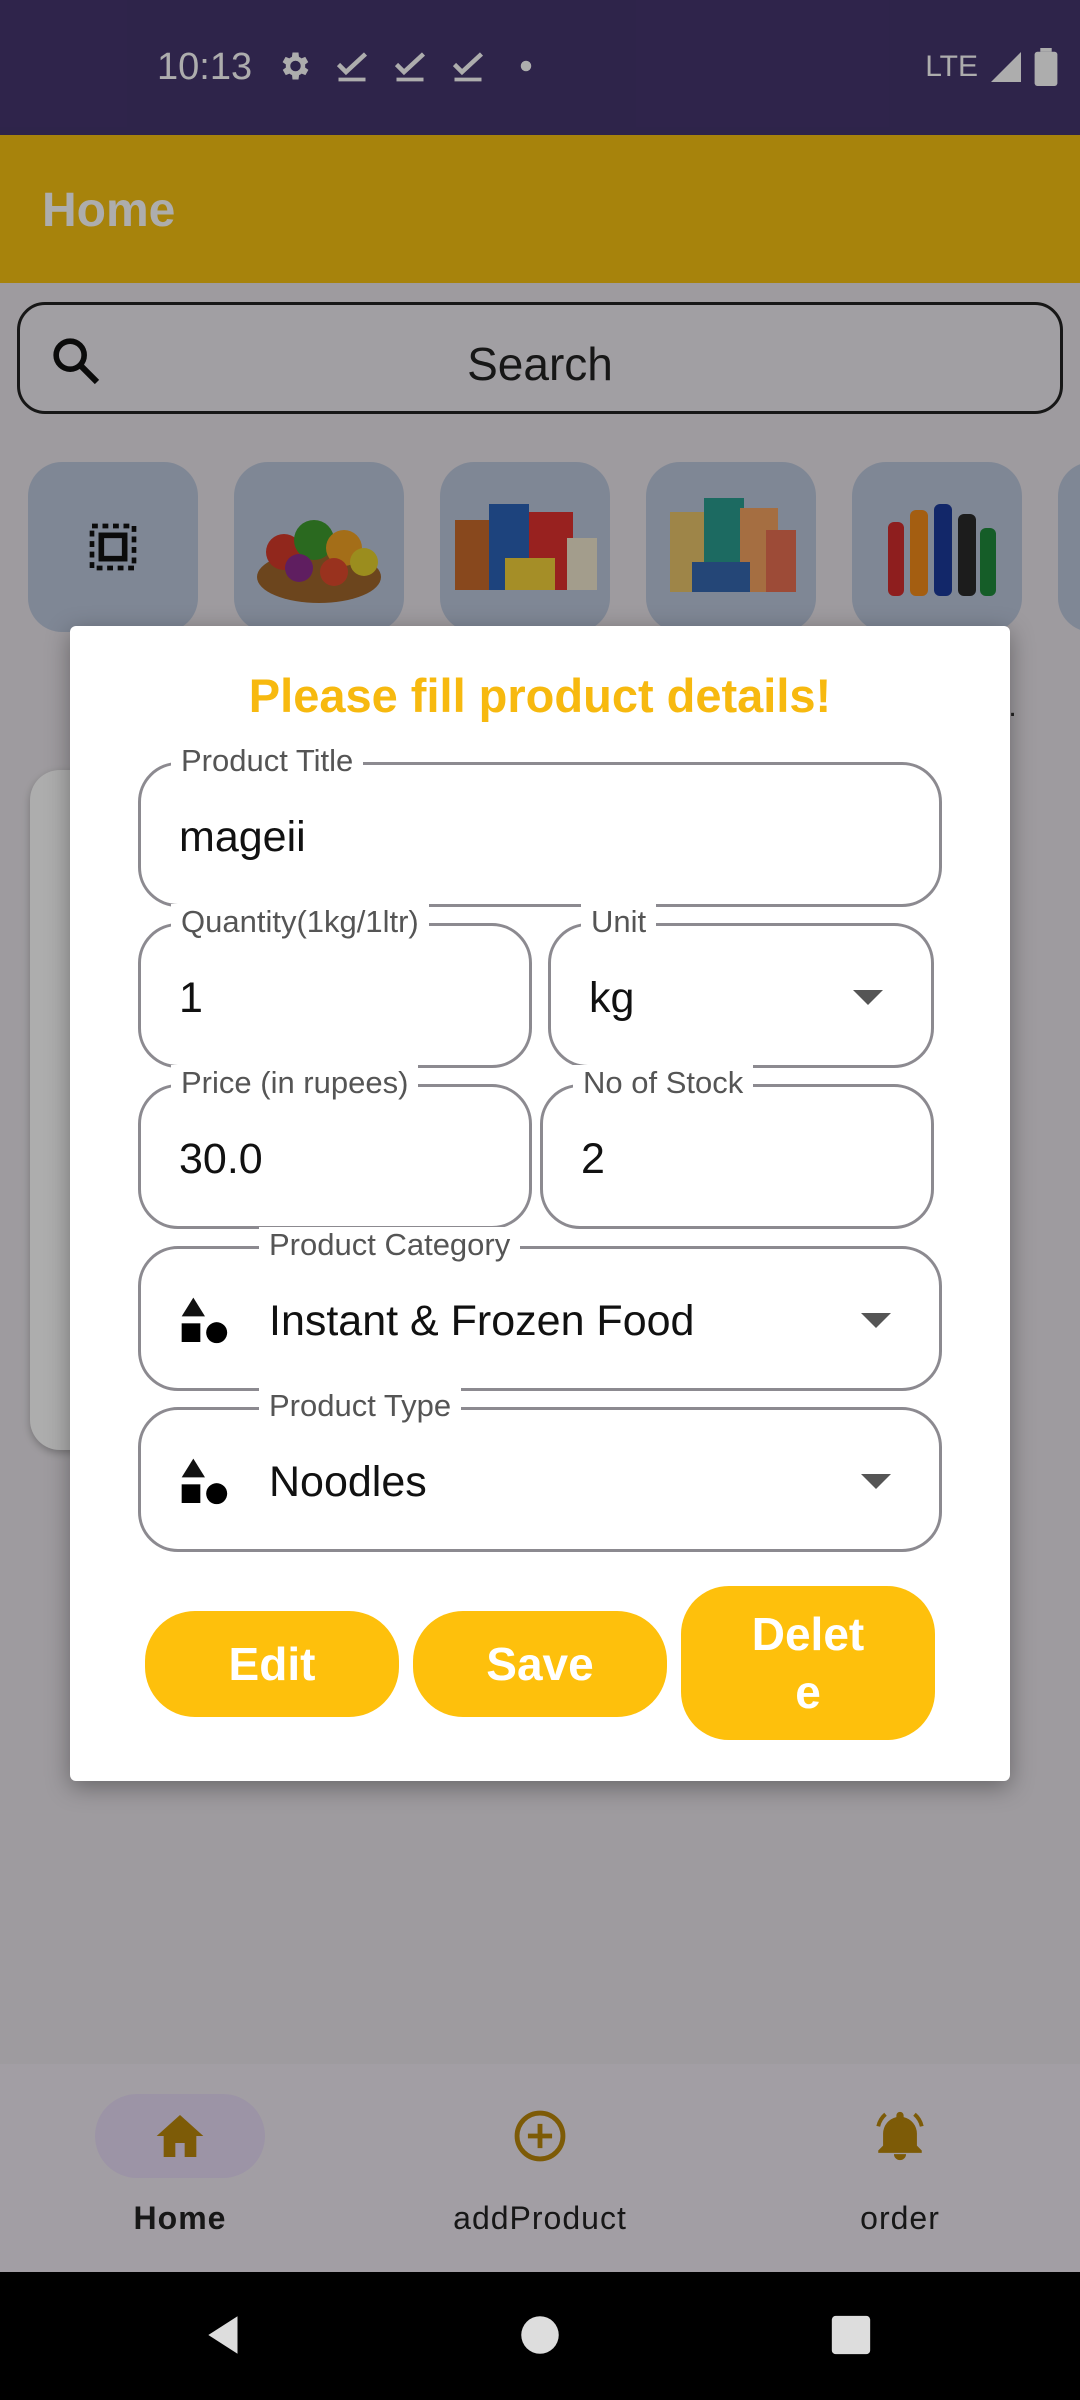  Describe the element at coordinates (335, 986) in the screenshot. I see `quantity-field: Quantity(1kg/1ltr) 1` at that location.